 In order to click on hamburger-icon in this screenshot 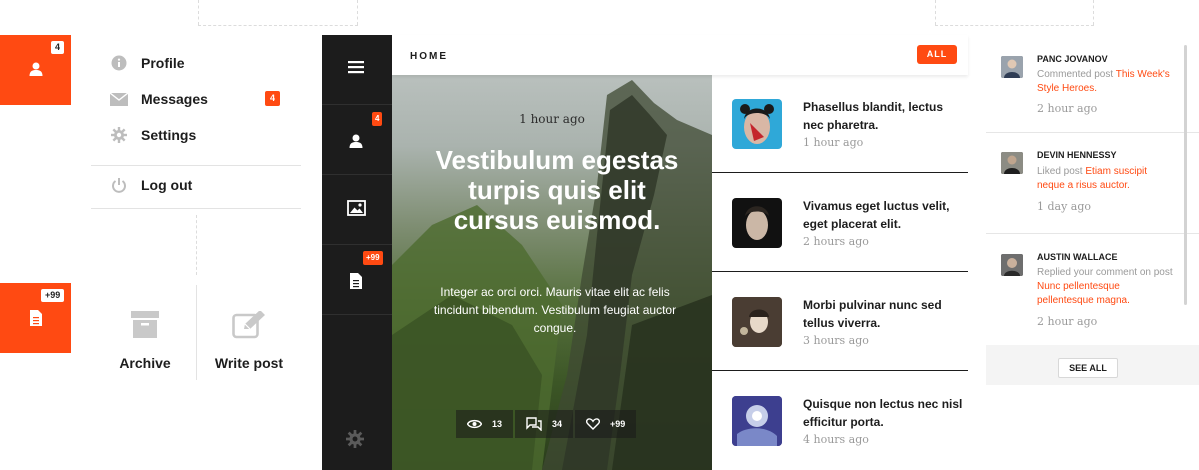, I will do `click(356, 67)`.